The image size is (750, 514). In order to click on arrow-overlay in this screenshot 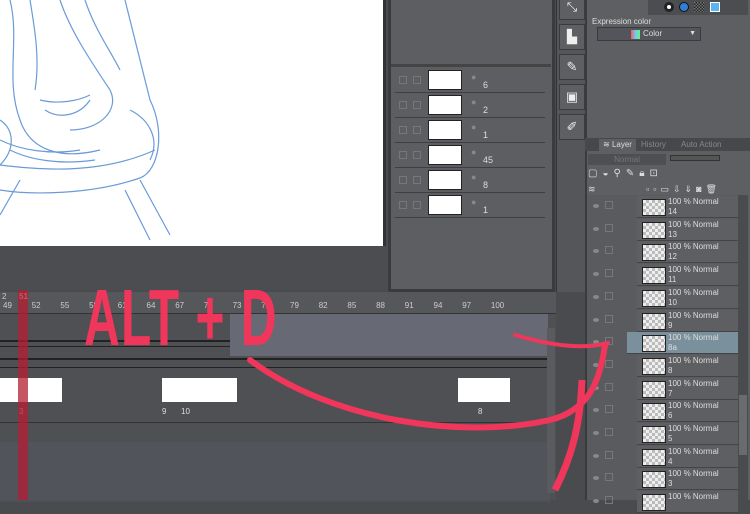, I will do `click(428, 412)`.